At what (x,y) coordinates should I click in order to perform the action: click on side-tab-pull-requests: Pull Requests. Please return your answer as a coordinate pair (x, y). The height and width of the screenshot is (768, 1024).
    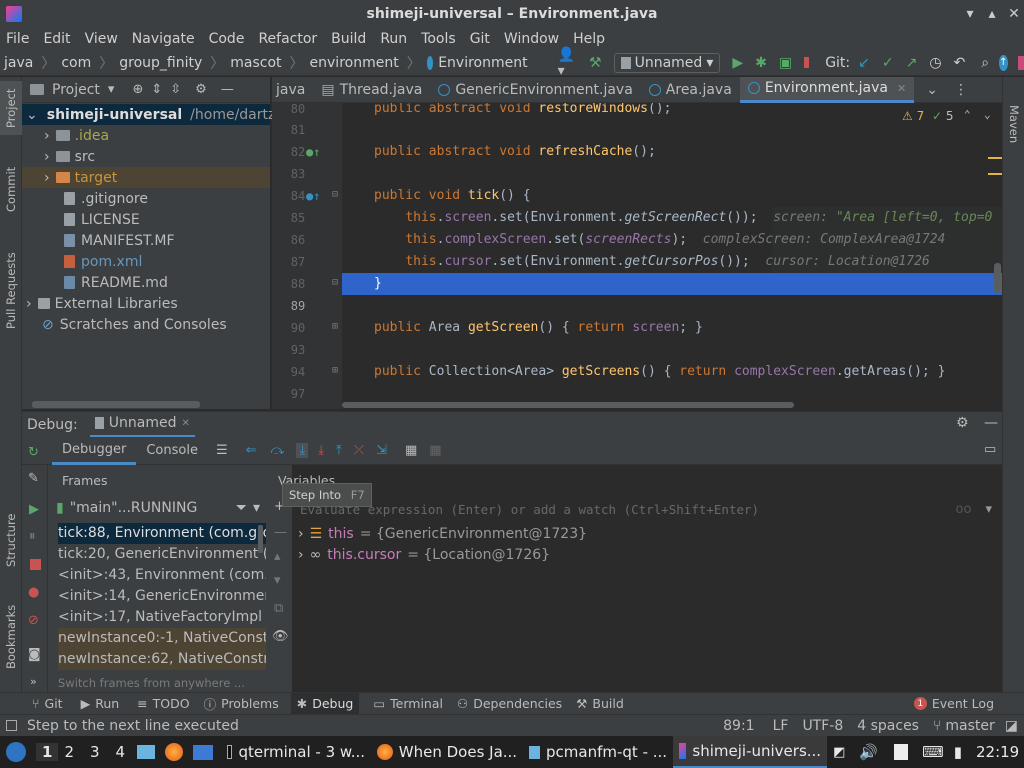
    Looking at the image, I should click on (11, 291).